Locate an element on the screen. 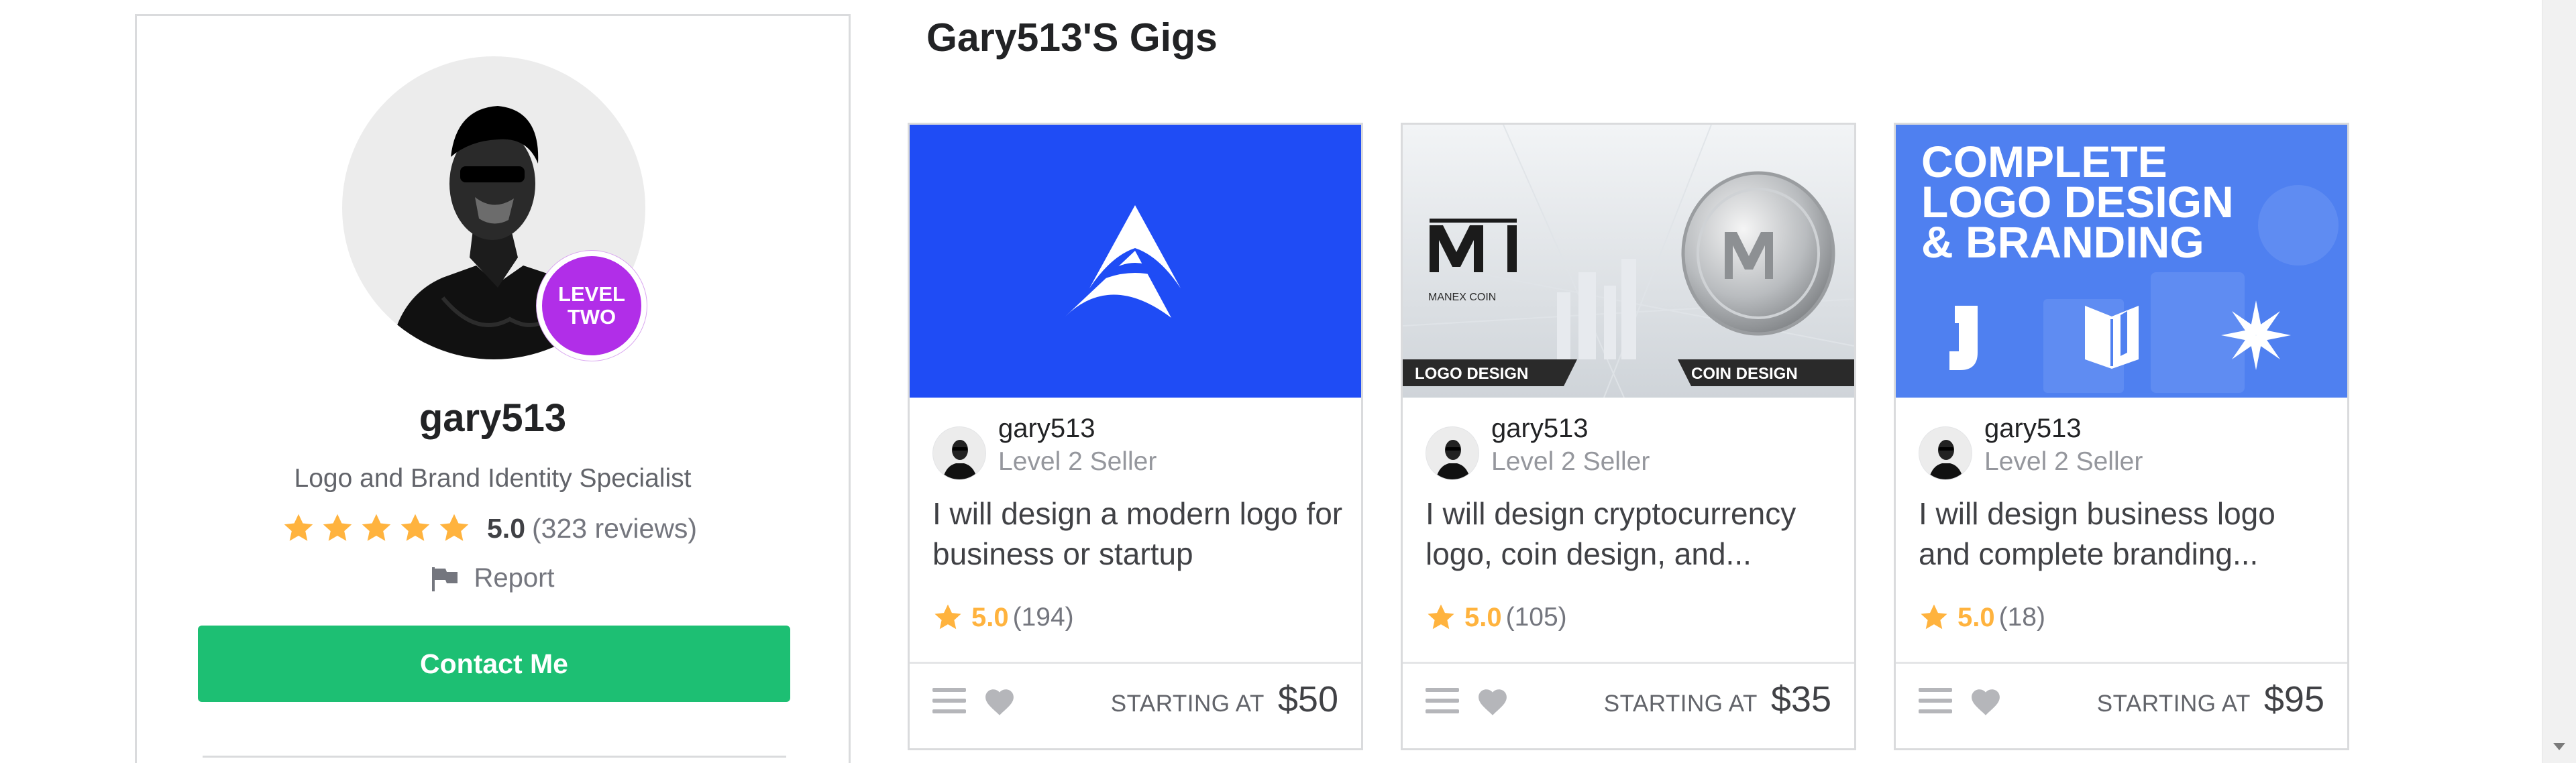 The height and width of the screenshot is (763, 2576). gig-rating: 5.0 (18) is located at coordinates (1982, 617).